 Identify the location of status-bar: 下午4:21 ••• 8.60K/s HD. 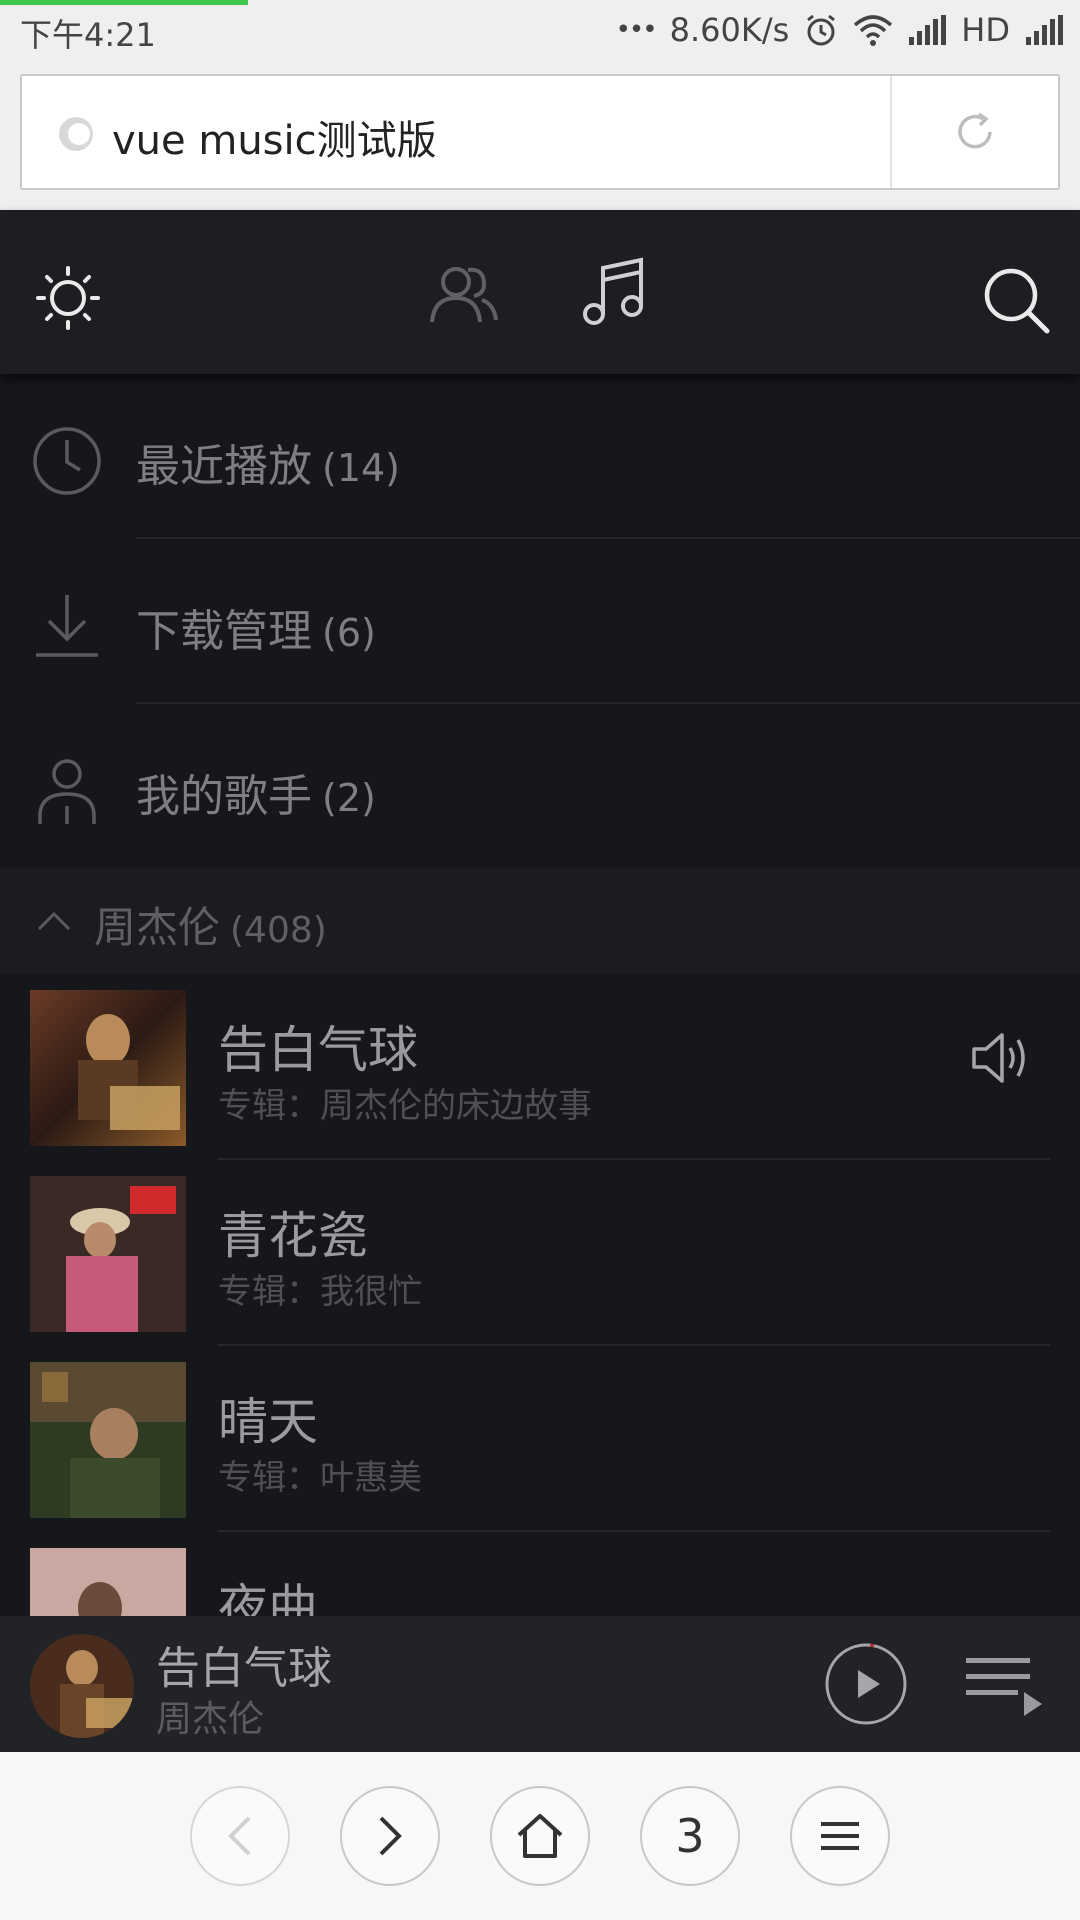
(540, 31).